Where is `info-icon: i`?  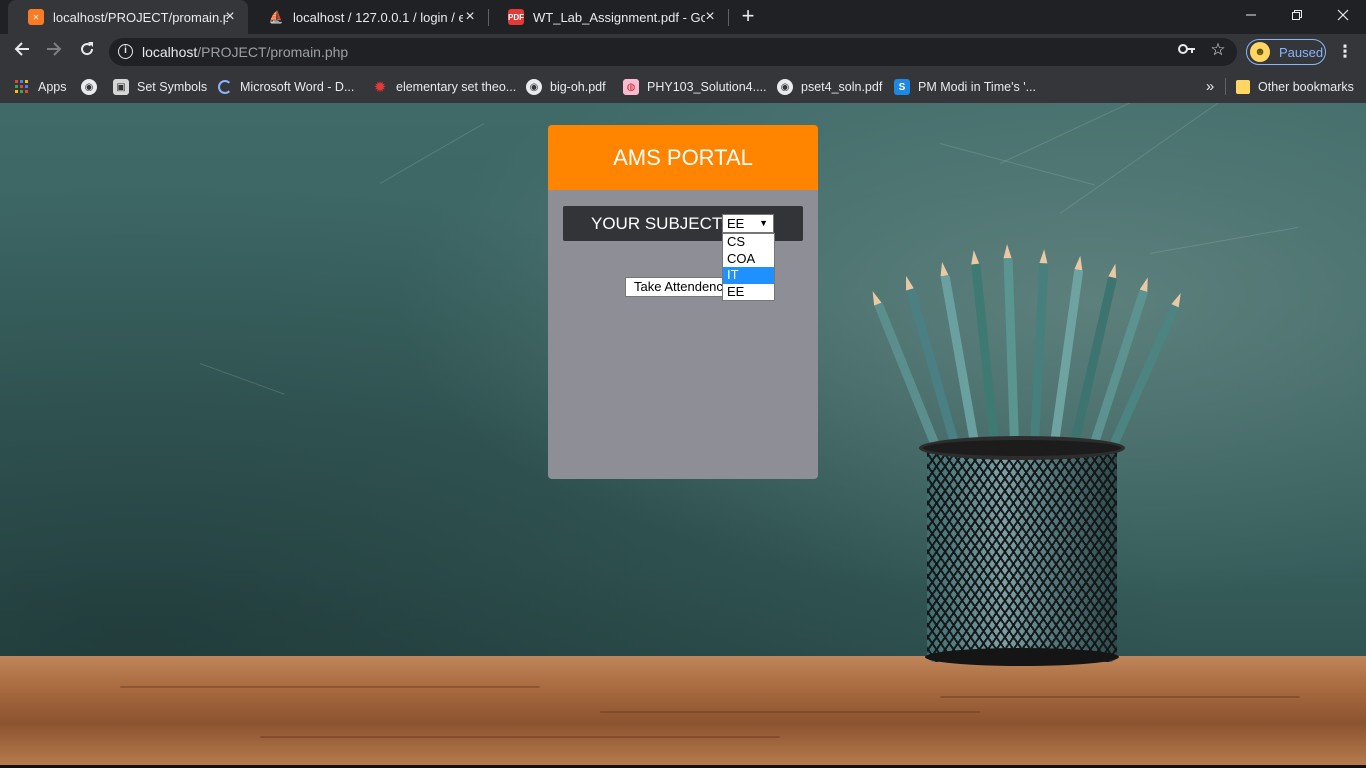
info-icon: i is located at coordinates (125, 51).